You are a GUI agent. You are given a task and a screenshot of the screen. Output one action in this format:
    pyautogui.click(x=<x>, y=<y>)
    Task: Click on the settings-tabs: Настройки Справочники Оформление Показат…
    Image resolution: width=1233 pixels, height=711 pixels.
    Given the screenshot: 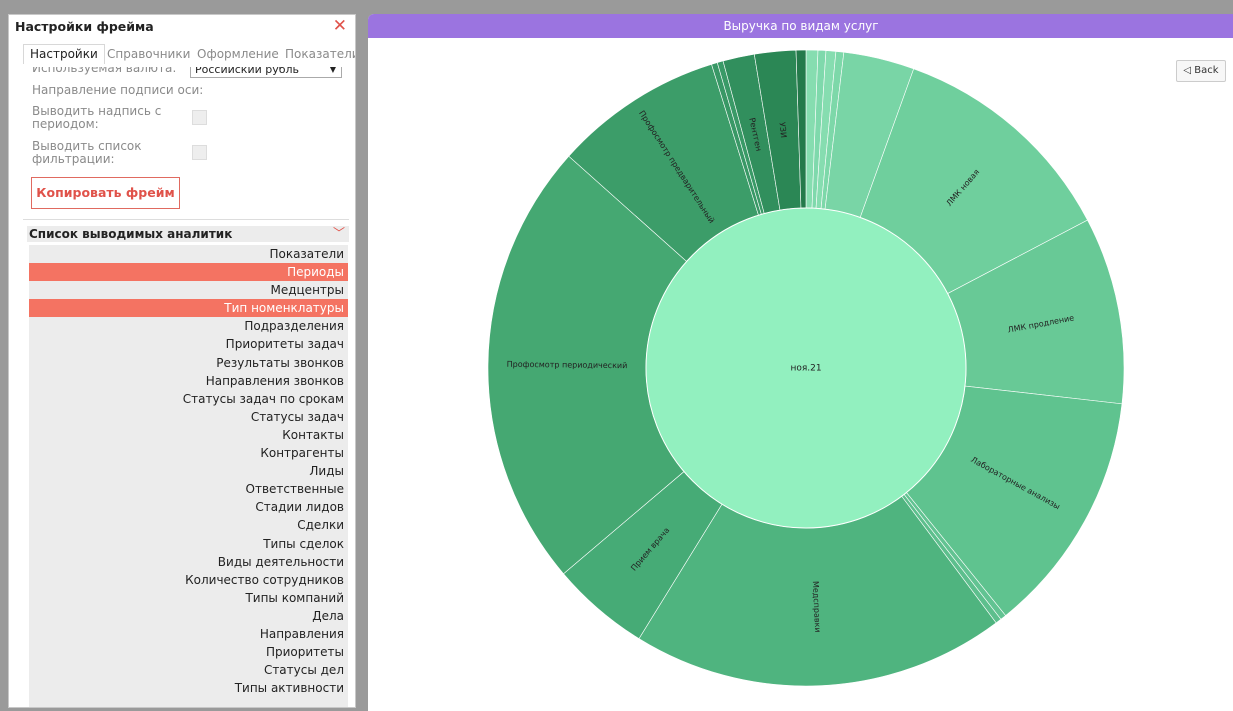 What is the action you would take?
    pyautogui.click(x=189, y=55)
    